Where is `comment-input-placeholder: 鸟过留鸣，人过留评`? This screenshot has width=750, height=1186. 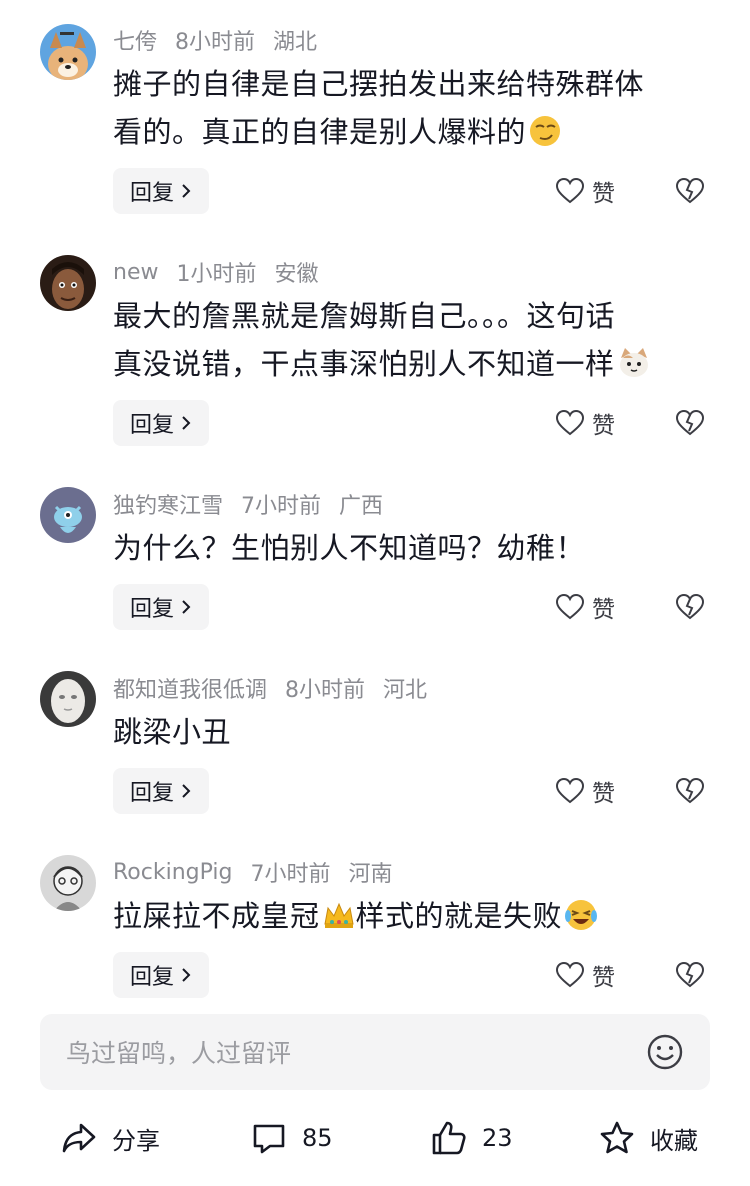 comment-input-placeholder: 鸟过留鸣，人过留评 is located at coordinates (179, 1053).